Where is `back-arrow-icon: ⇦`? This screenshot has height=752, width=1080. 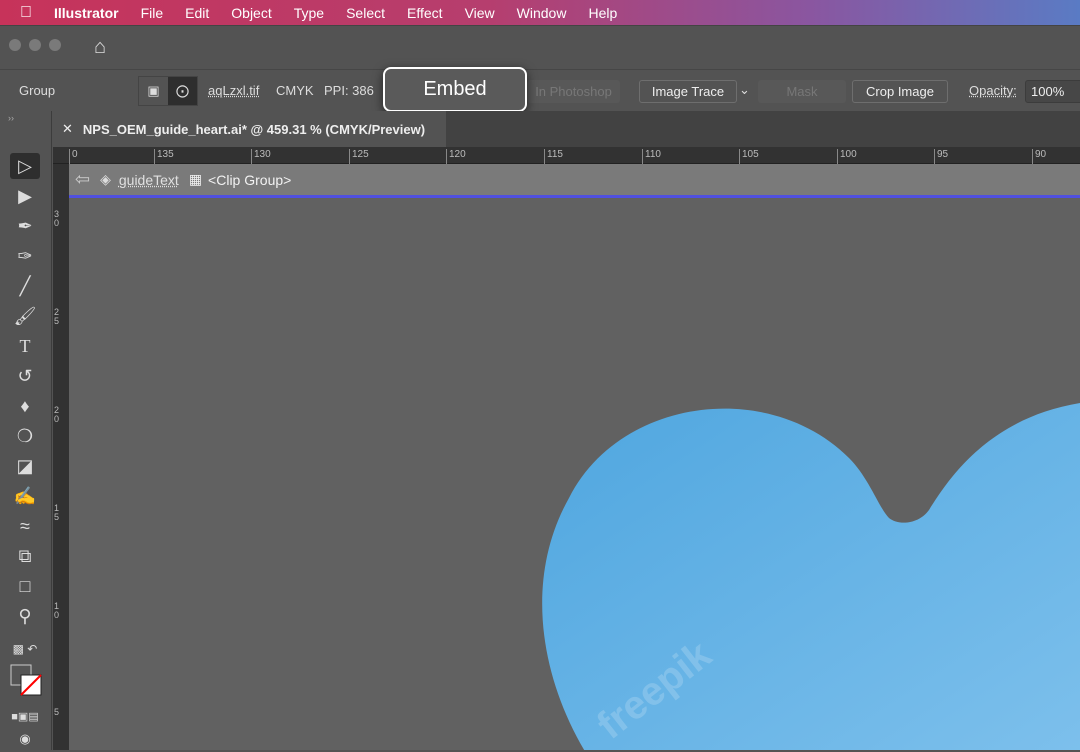 back-arrow-icon: ⇦ is located at coordinates (82, 179).